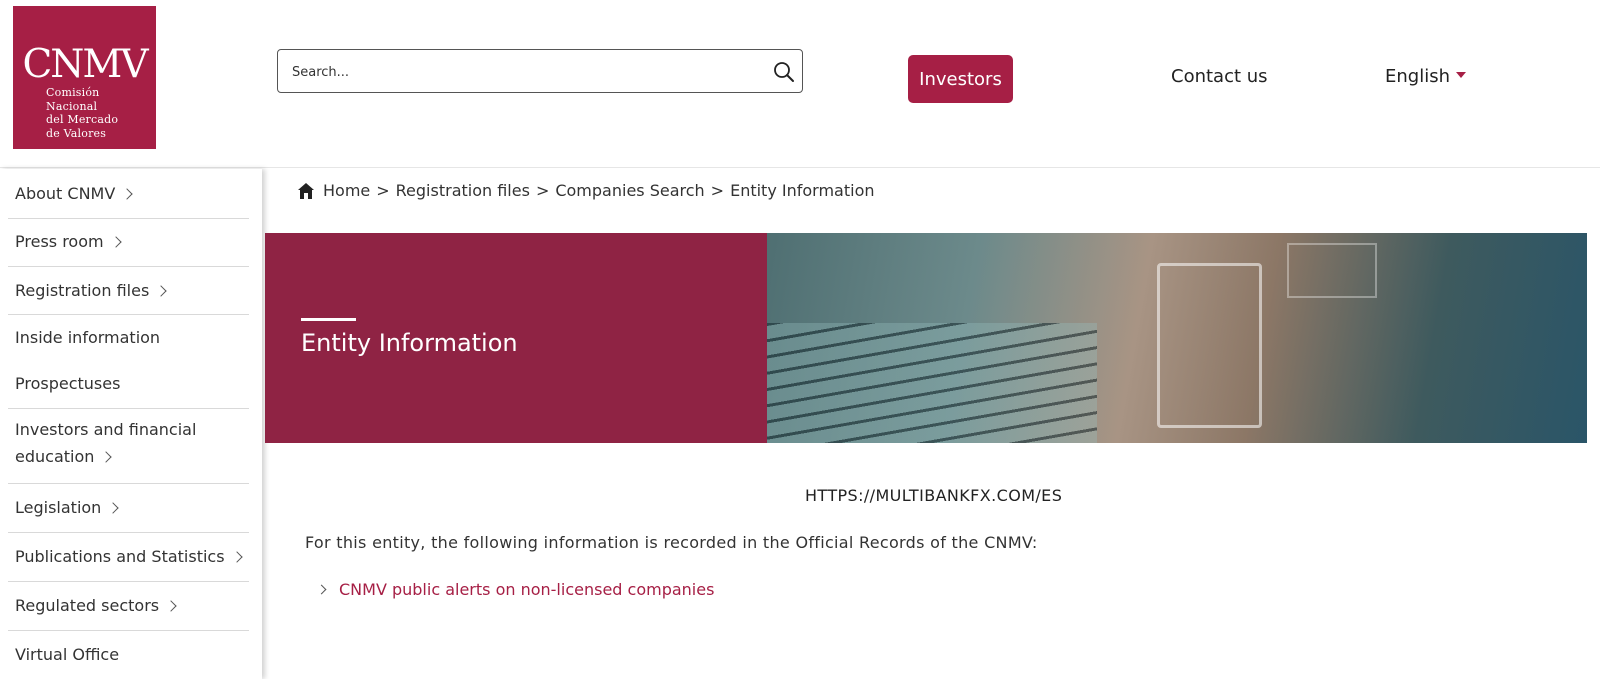 This screenshot has width=1600, height=679. What do you see at coordinates (128, 508) in the screenshot?
I see `sidebar-item-legislation: Legislation` at bounding box center [128, 508].